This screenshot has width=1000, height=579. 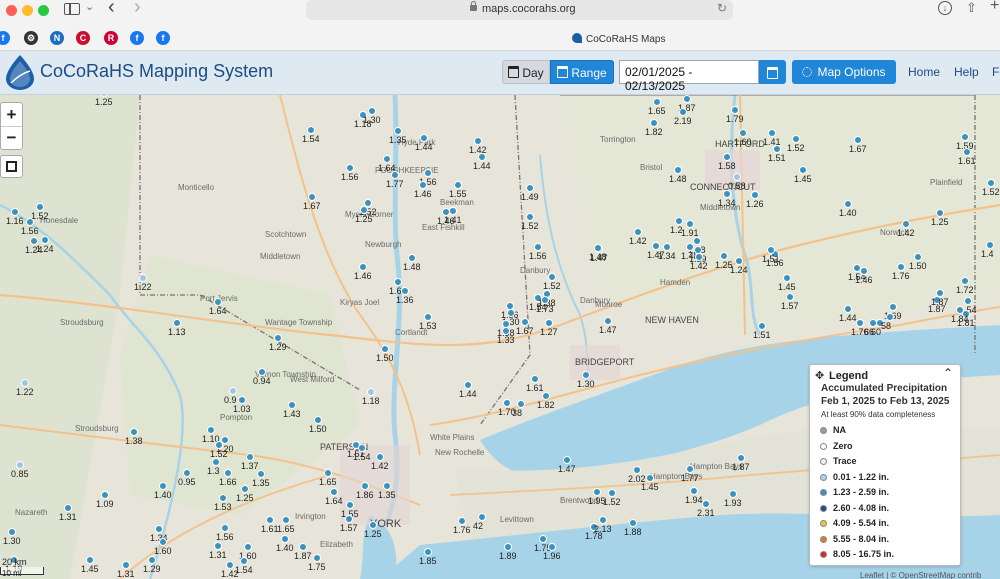 What do you see at coordinates (924, 72) in the screenshot?
I see `nav-home-link: Home` at bounding box center [924, 72].